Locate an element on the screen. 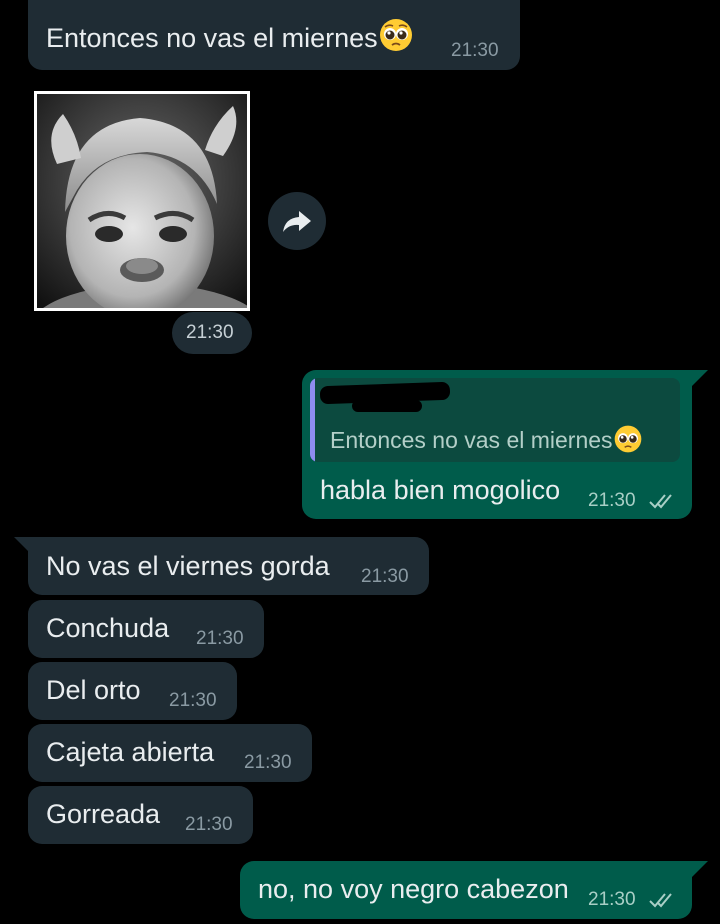  message-bubble-incoming: No vas el viernes gorda 21:30 is located at coordinates (228, 566).